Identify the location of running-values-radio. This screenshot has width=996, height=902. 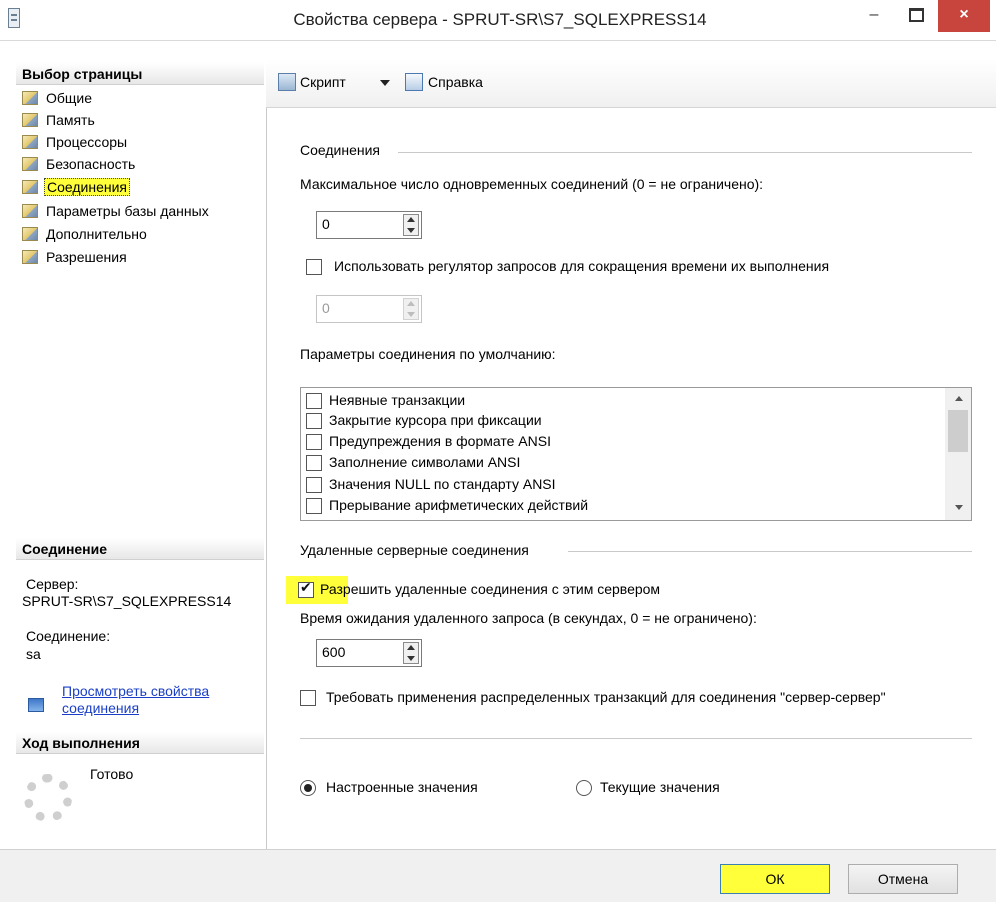
(584, 788).